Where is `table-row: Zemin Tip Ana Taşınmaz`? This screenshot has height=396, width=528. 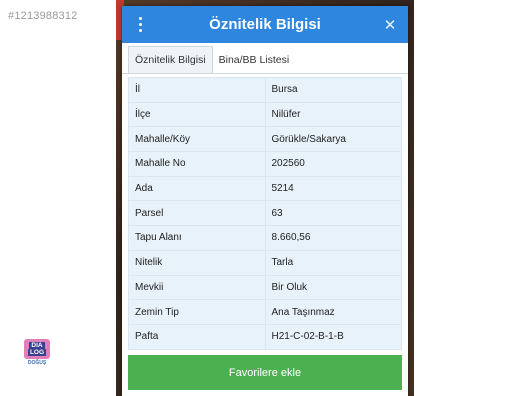 table-row: Zemin Tip Ana Taşınmaz is located at coordinates (265, 312).